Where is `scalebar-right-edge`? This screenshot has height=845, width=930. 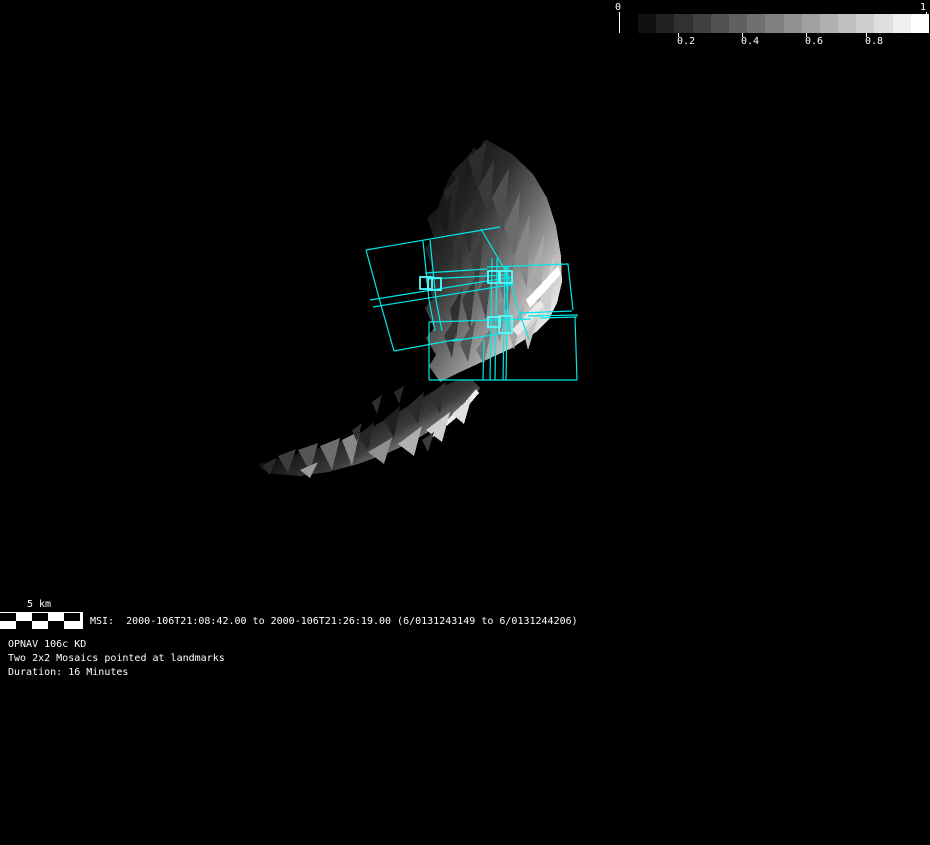
scalebar-right-edge is located at coordinates (81, 620).